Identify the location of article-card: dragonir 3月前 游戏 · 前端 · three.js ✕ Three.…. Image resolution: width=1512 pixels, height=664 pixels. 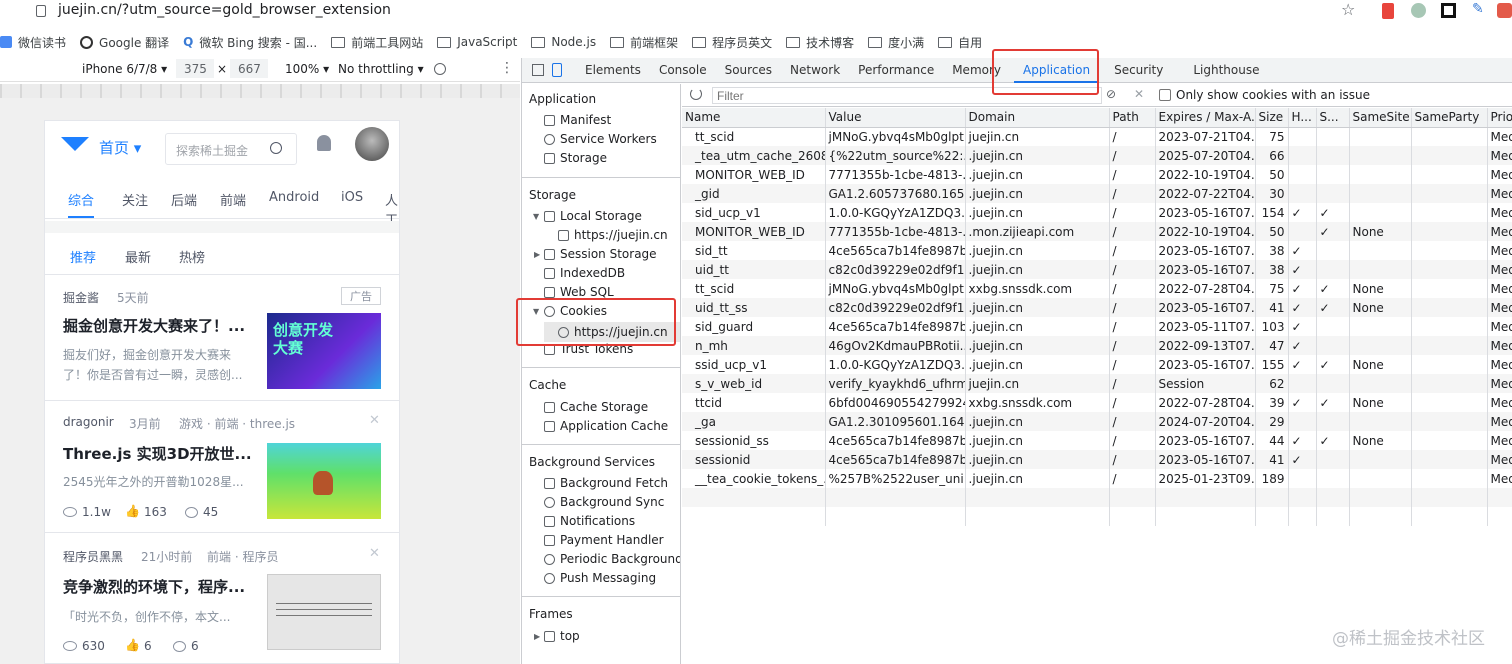
(222, 472).